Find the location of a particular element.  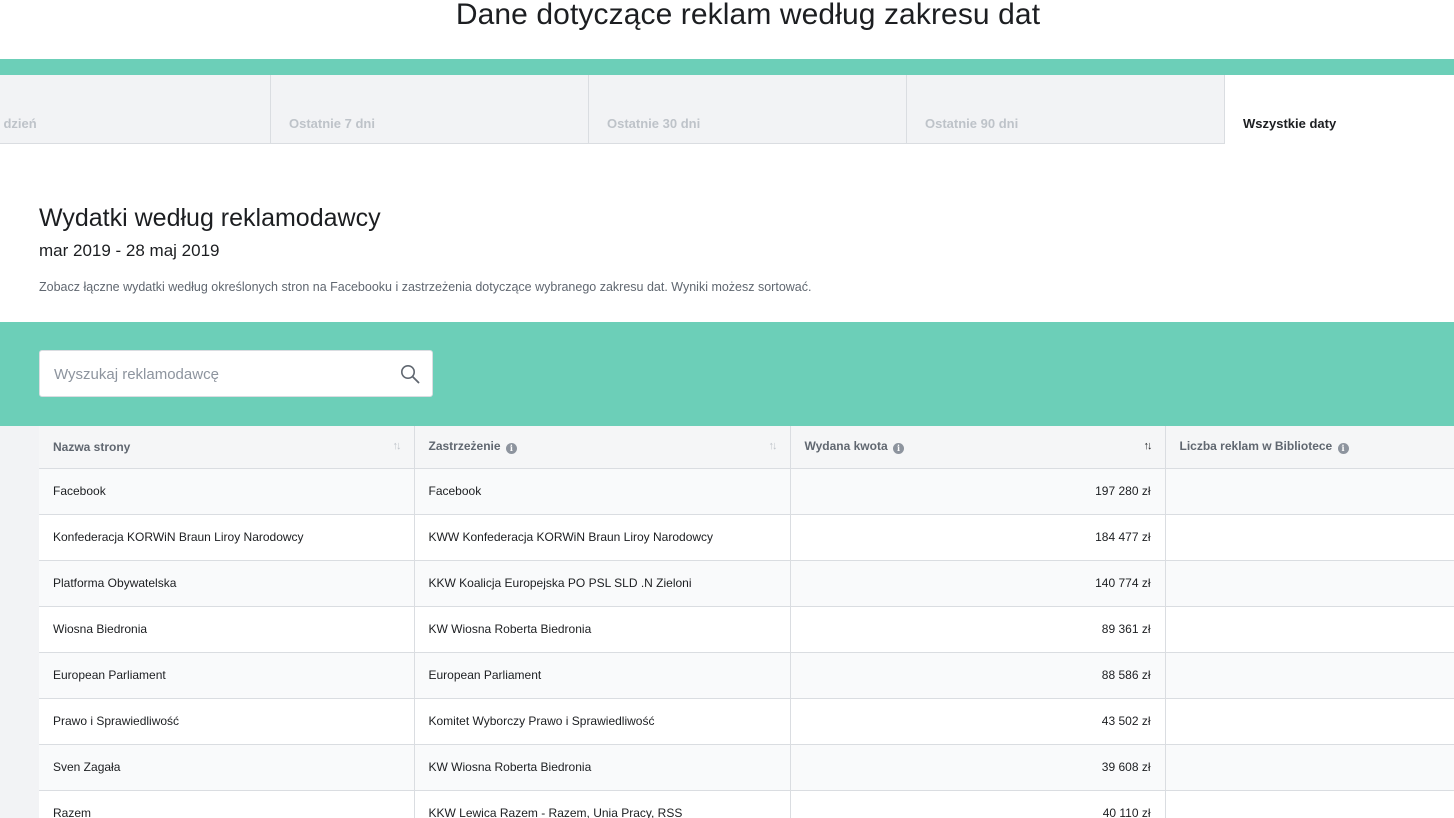

cell-page-name: Wiosna Biedronia is located at coordinates (227, 629).